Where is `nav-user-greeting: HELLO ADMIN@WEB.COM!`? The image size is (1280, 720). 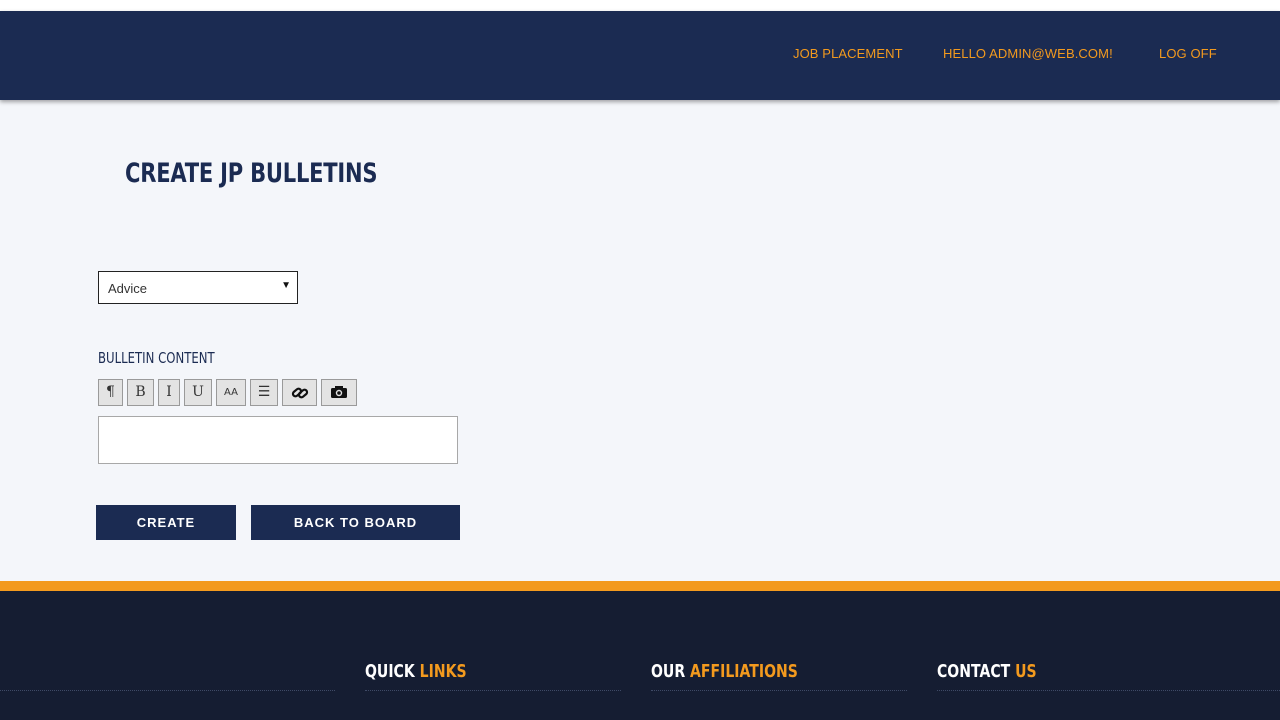
nav-user-greeting: HELLO ADMIN@WEB.COM! is located at coordinates (1028, 53).